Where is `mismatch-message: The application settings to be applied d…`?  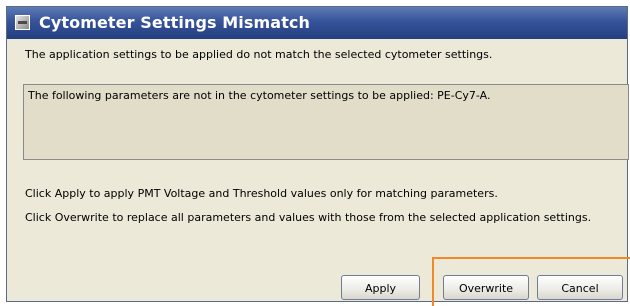 mismatch-message: The application settings to be applied d… is located at coordinates (259, 54).